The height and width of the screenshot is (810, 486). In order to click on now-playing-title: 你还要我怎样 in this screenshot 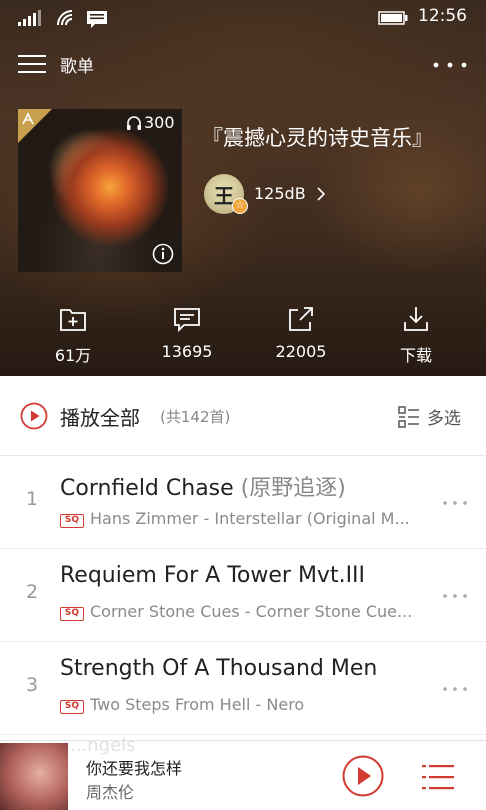, I will do `click(134, 768)`.